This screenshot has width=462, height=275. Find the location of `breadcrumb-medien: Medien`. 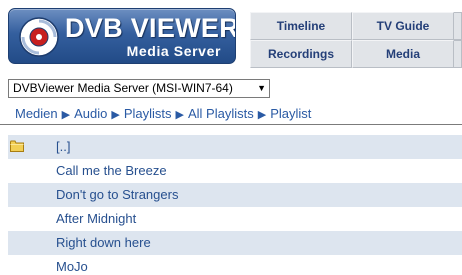

breadcrumb-medien: Medien is located at coordinates (36, 113).